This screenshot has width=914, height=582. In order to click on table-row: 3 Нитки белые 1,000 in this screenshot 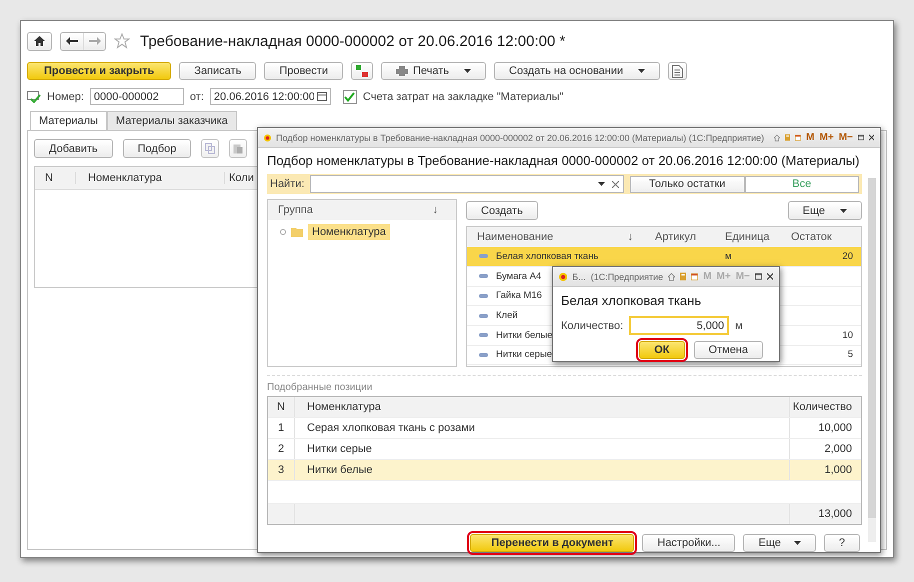, I will do `click(564, 470)`.